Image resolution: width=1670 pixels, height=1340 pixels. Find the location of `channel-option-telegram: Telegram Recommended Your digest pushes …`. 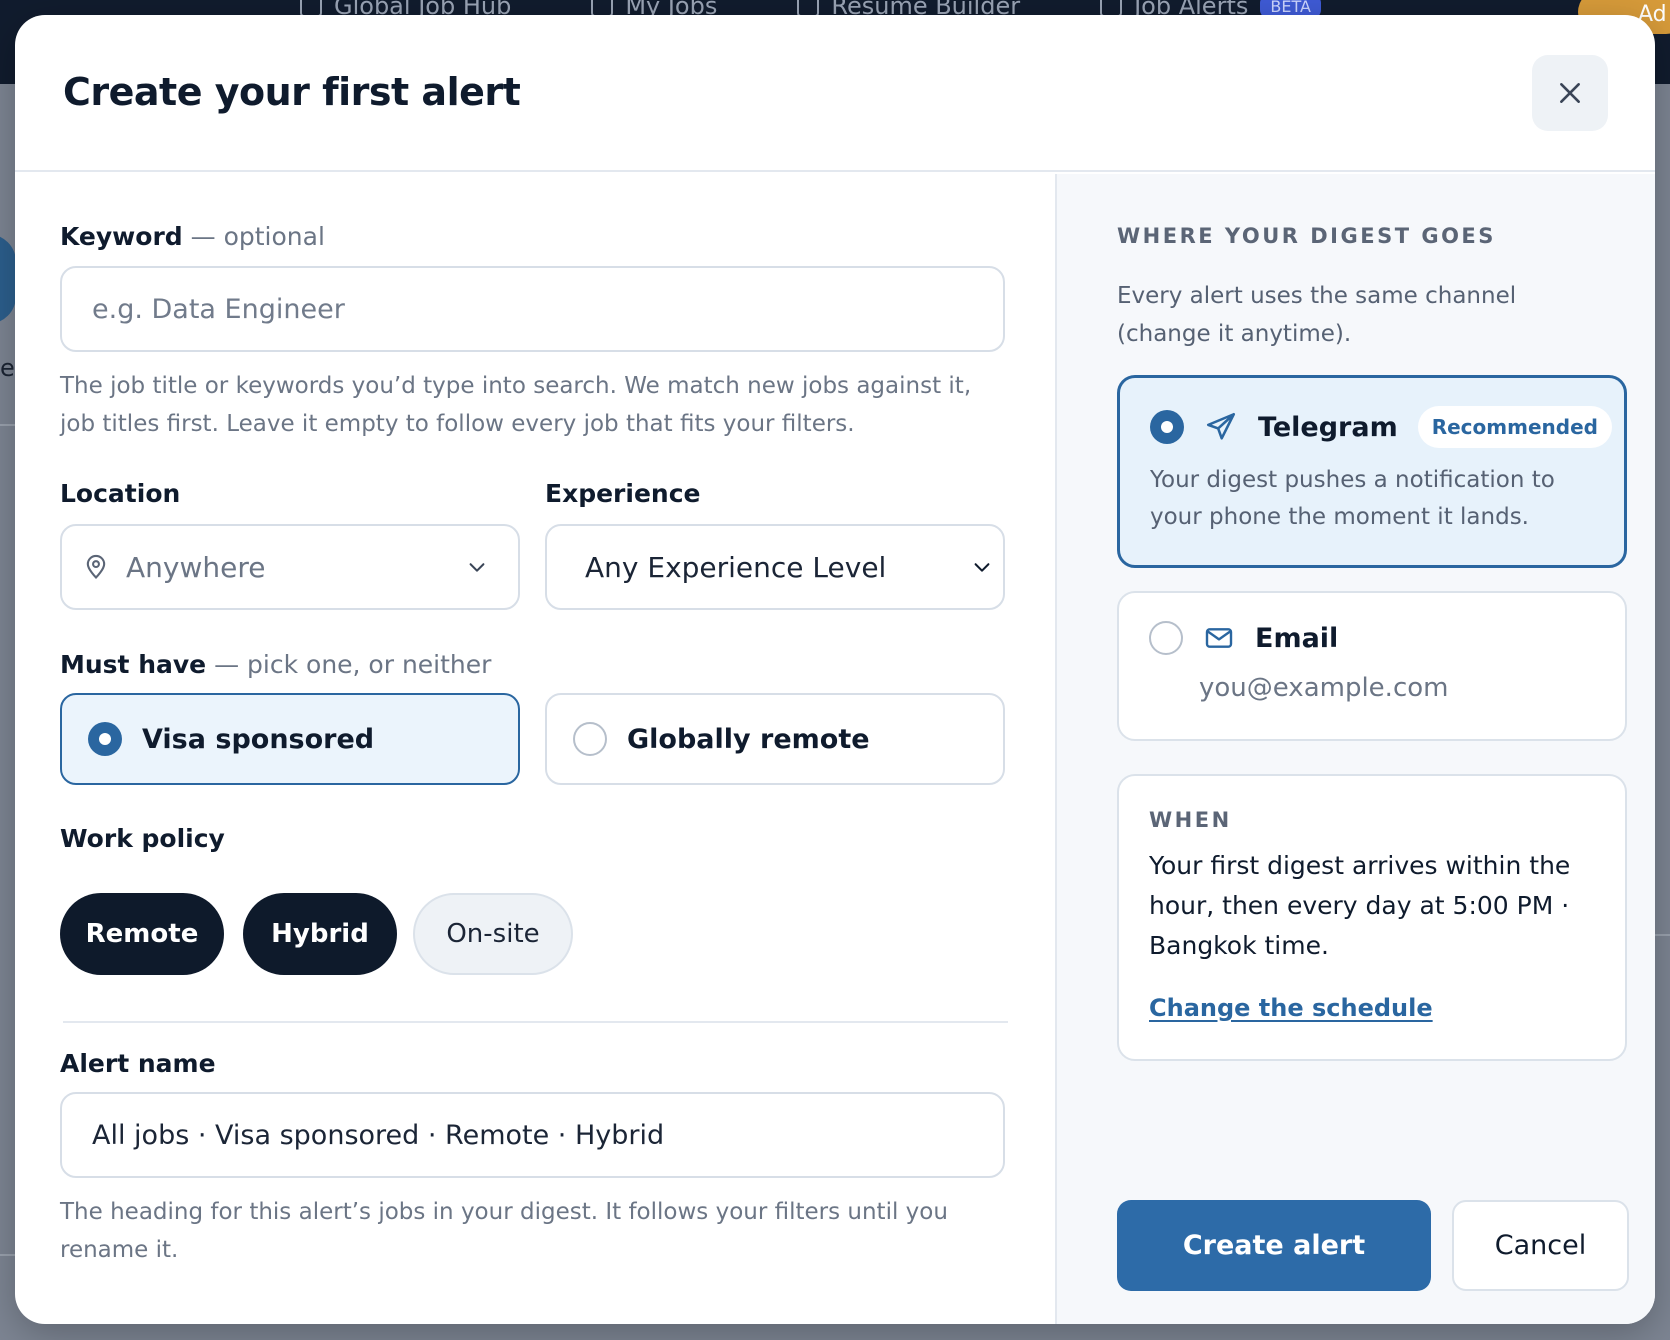

channel-option-telegram: Telegram Recommended Your digest pushes … is located at coordinates (1372, 471).